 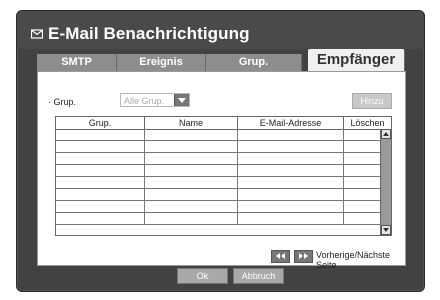 What do you see at coordinates (62, 102) in the screenshot?
I see `group-filter-label: · Grup.` at bounding box center [62, 102].